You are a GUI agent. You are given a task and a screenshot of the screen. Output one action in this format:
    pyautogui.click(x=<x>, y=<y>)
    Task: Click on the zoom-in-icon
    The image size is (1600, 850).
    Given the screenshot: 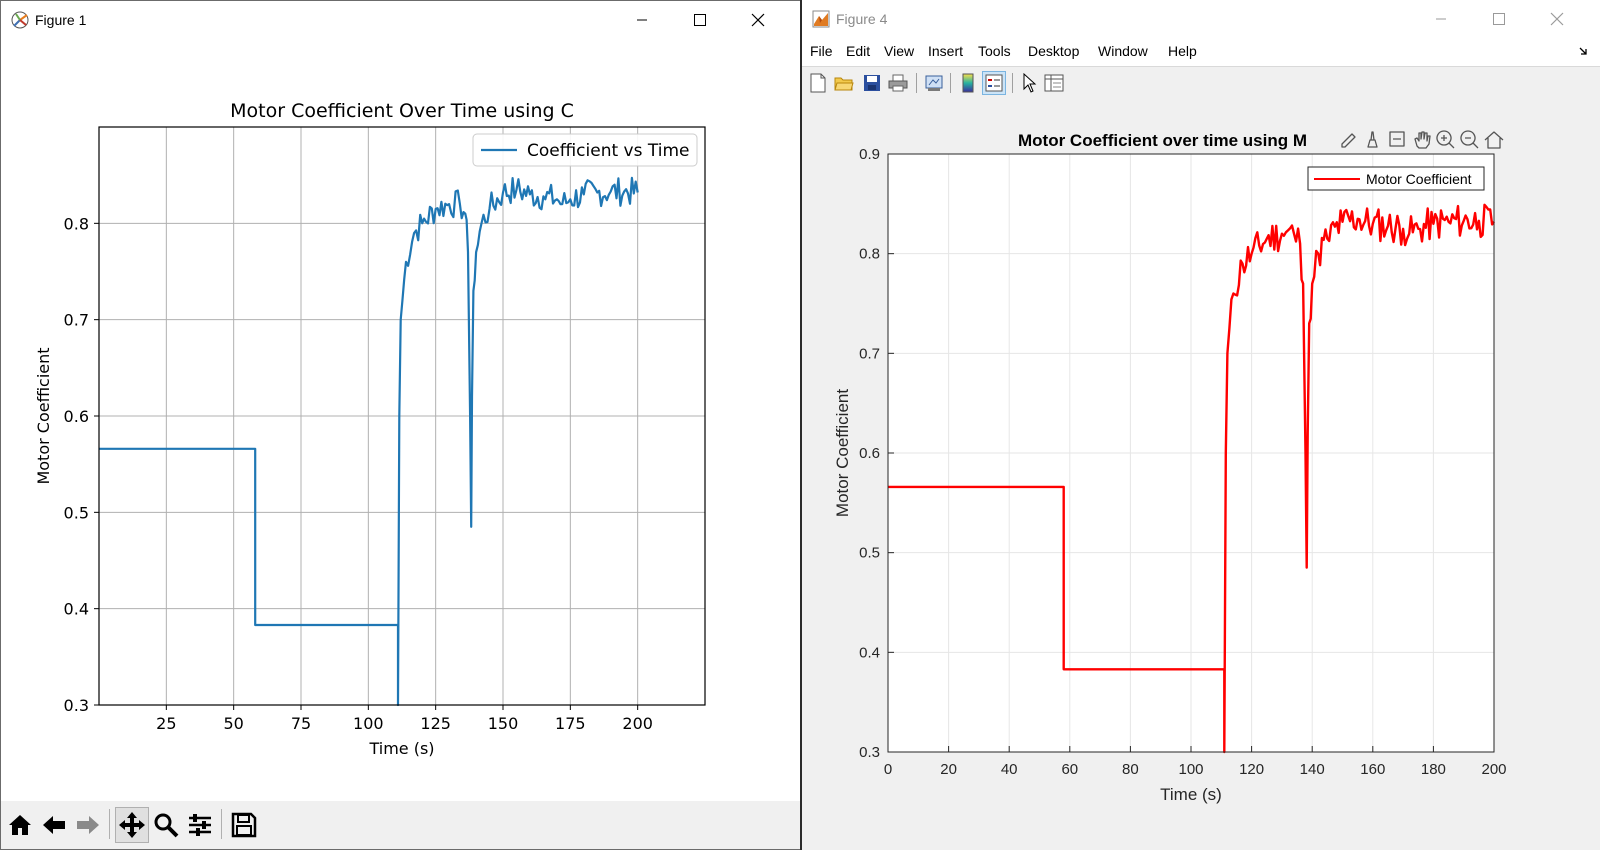 What is the action you would take?
    pyautogui.click(x=1445, y=139)
    